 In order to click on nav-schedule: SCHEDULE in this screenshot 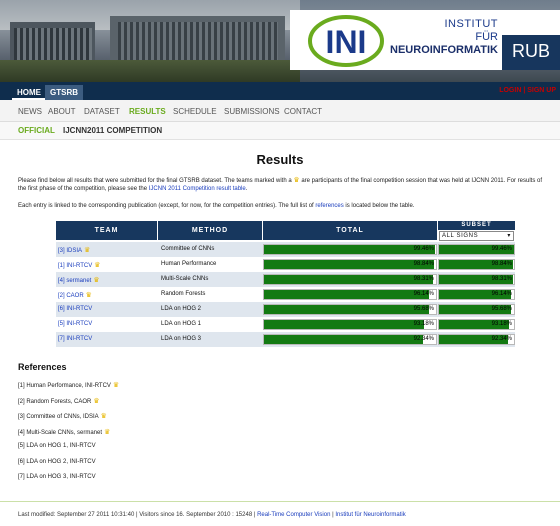, I will do `click(195, 111)`.